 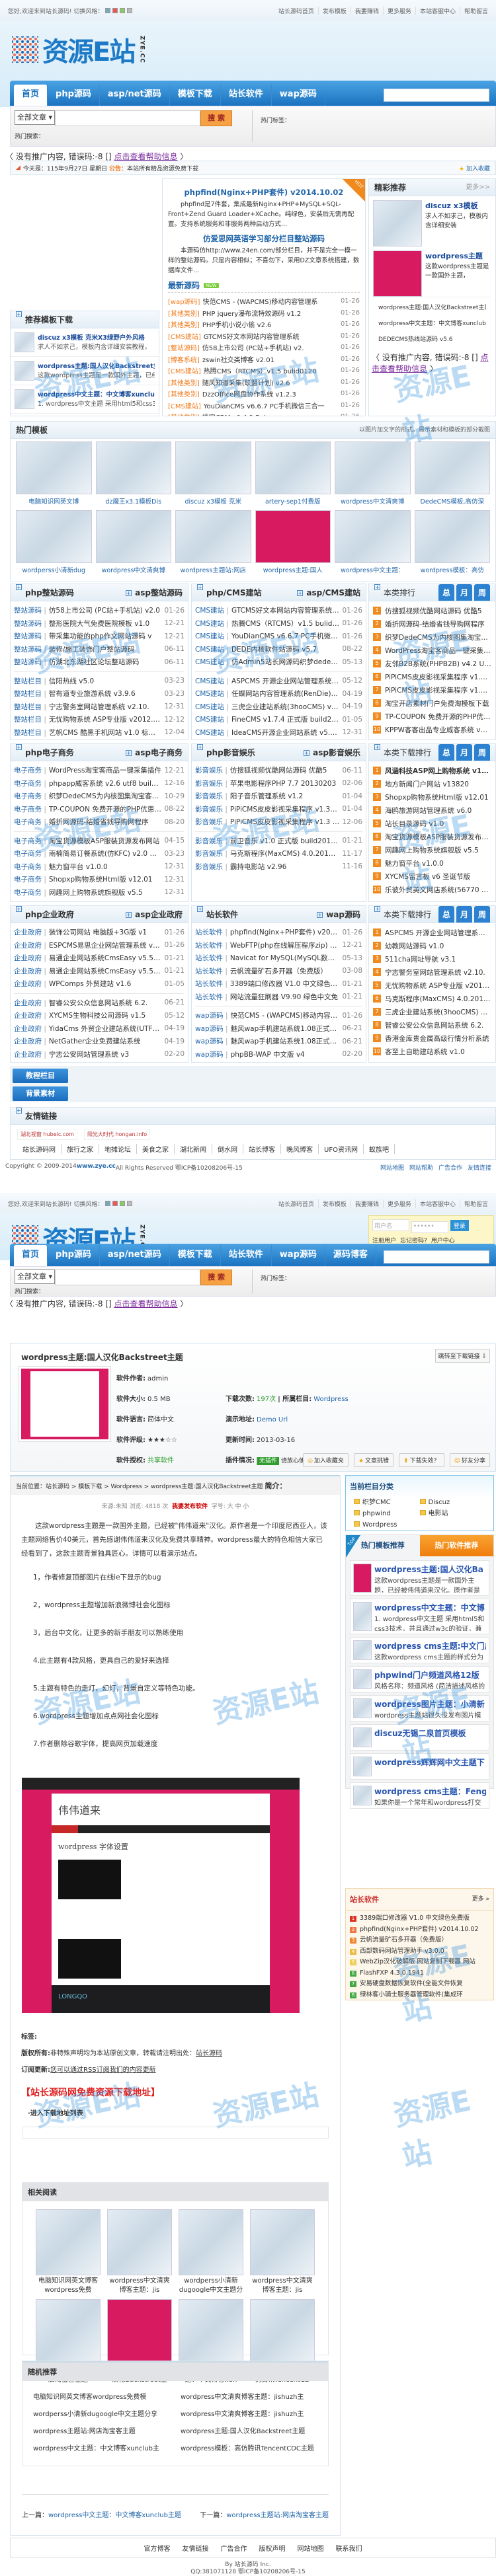 What do you see at coordinates (31, 1255) in the screenshot?
I see `nav-item-0: 首页` at bounding box center [31, 1255].